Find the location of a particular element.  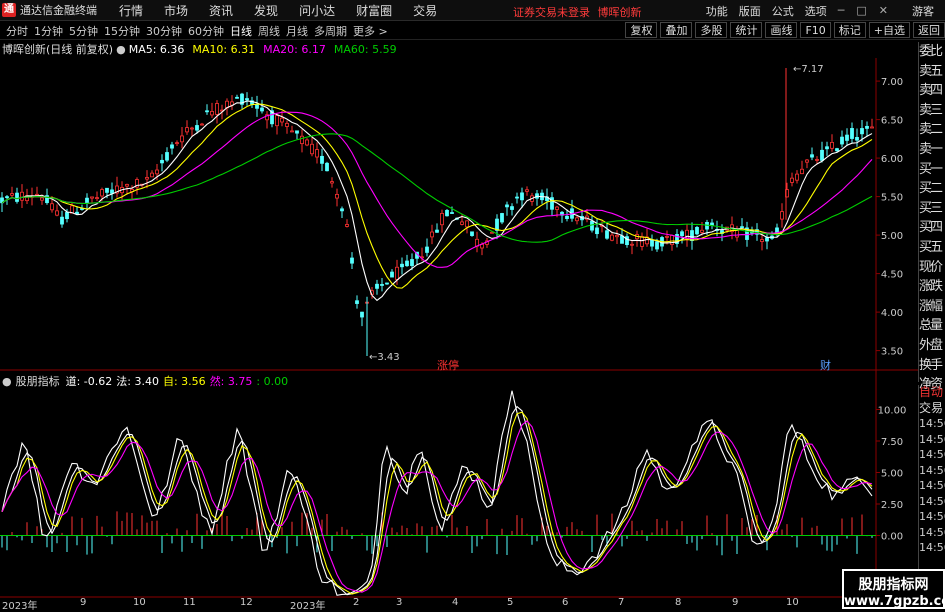

quote-label: 涨幅 is located at coordinates (931, 306).